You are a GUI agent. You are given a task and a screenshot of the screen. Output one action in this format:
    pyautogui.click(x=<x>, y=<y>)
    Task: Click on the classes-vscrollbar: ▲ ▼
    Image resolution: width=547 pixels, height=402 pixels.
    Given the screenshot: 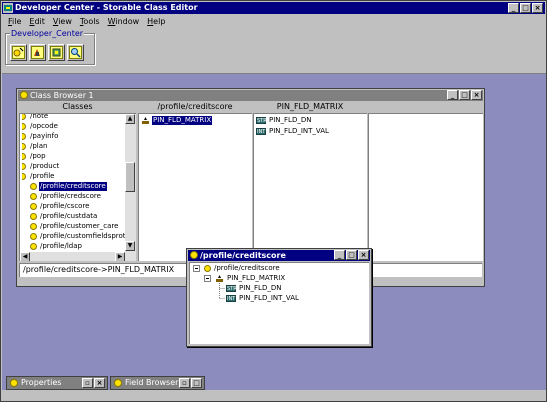 What is the action you would take?
    pyautogui.click(x=130, y=183)
    